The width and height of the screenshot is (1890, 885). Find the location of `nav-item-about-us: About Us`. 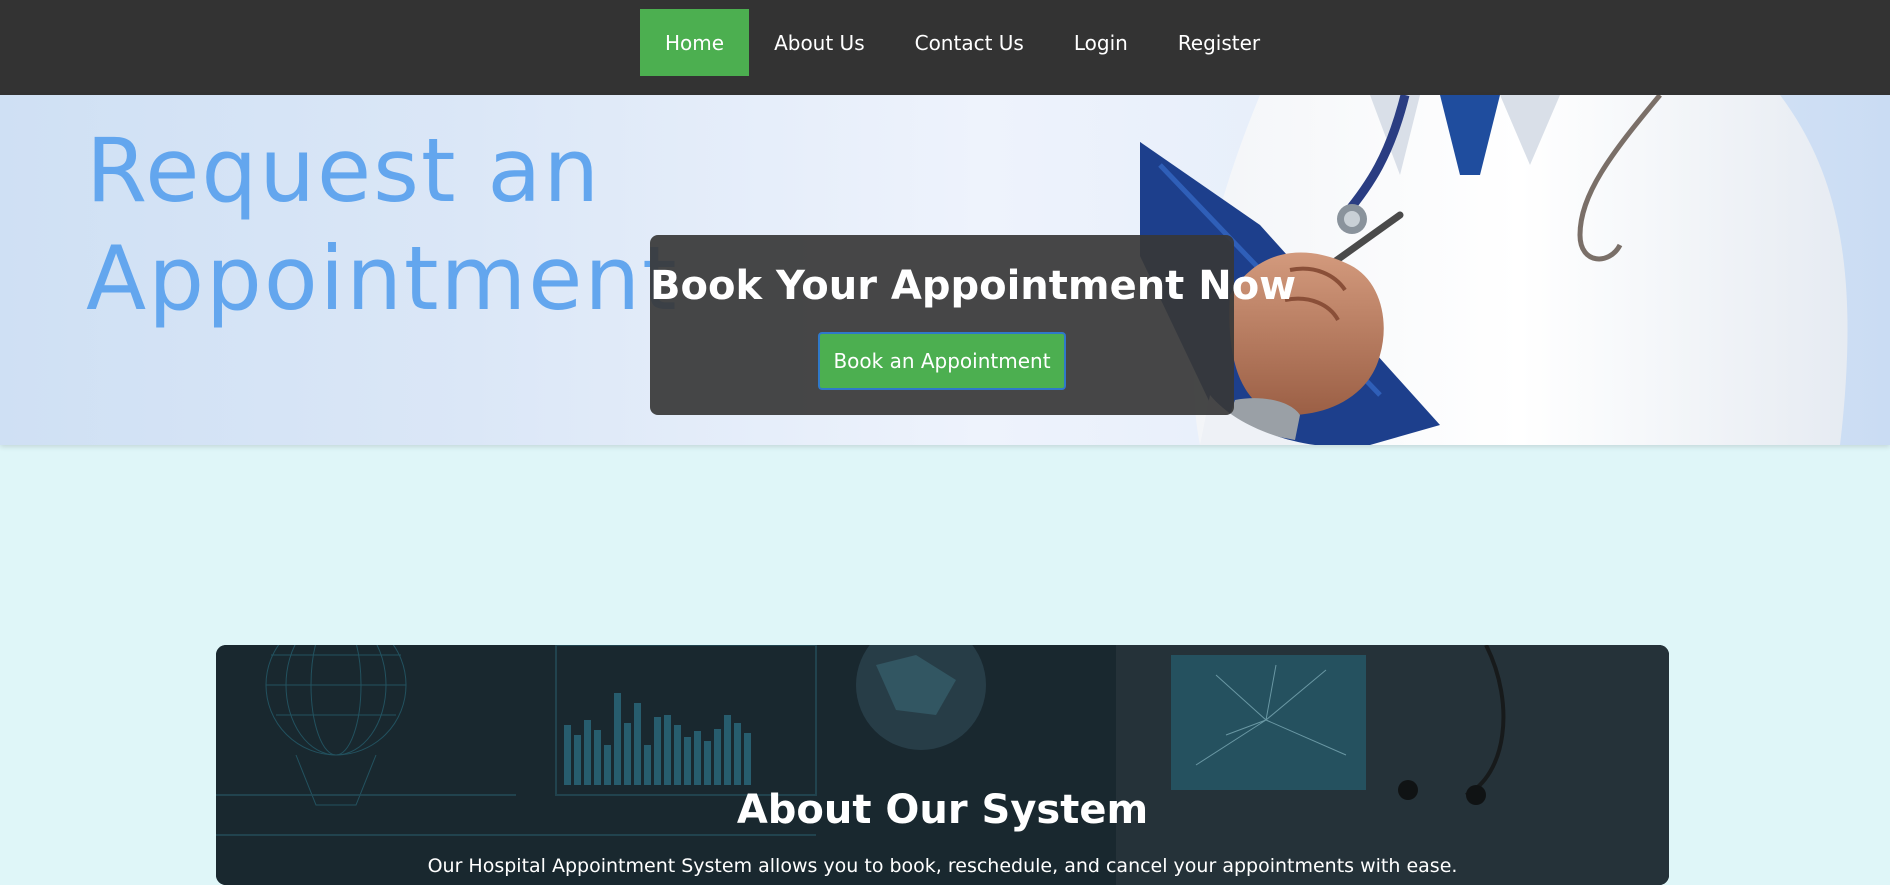

nav-item-about-us: About Us is located at coordinates (819, 42).